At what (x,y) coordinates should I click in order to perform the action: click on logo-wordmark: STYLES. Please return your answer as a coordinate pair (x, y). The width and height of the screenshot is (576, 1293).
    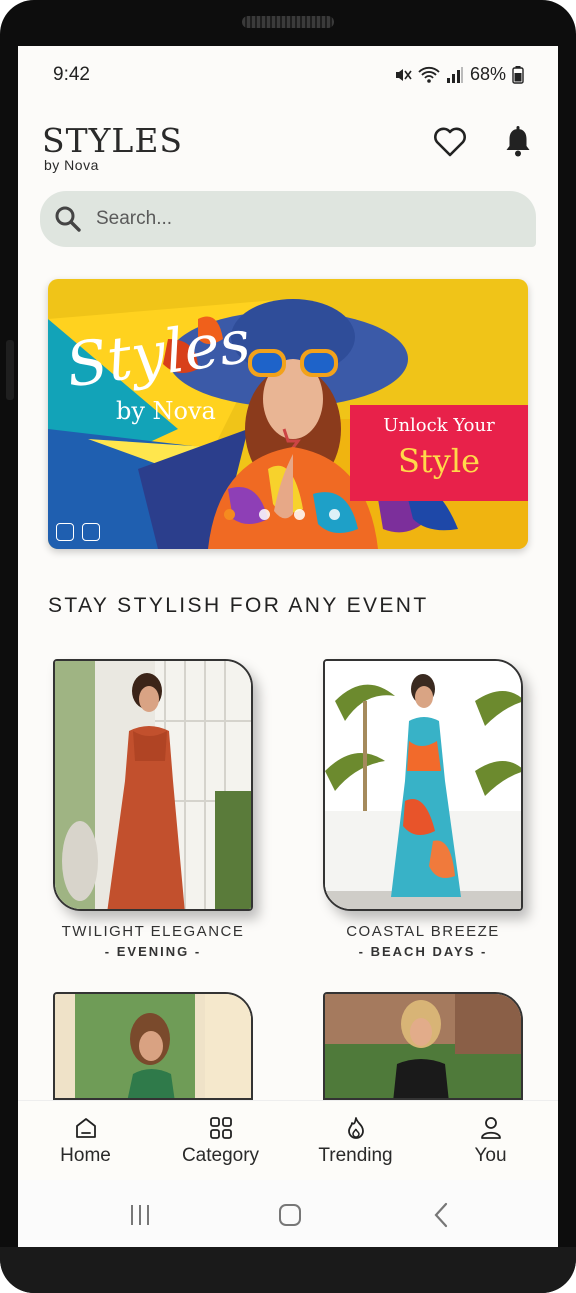
    Looking at the image, I should click on (113, 140).